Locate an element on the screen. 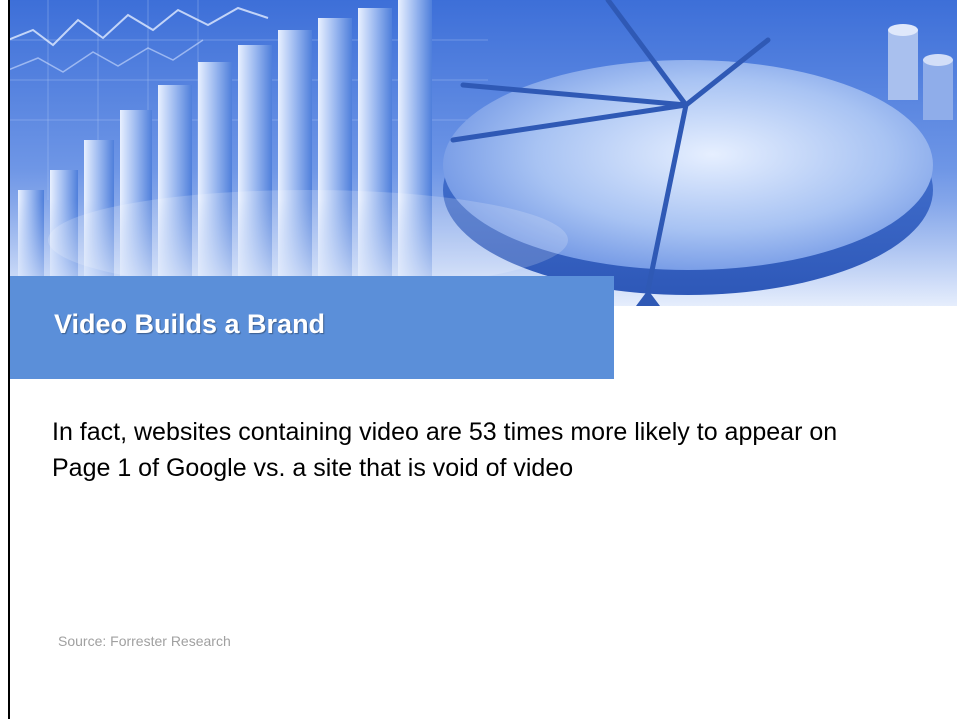 The image size is (957, 719). source-citation: Source: Forrester Research is located at coordinates (144, 641).